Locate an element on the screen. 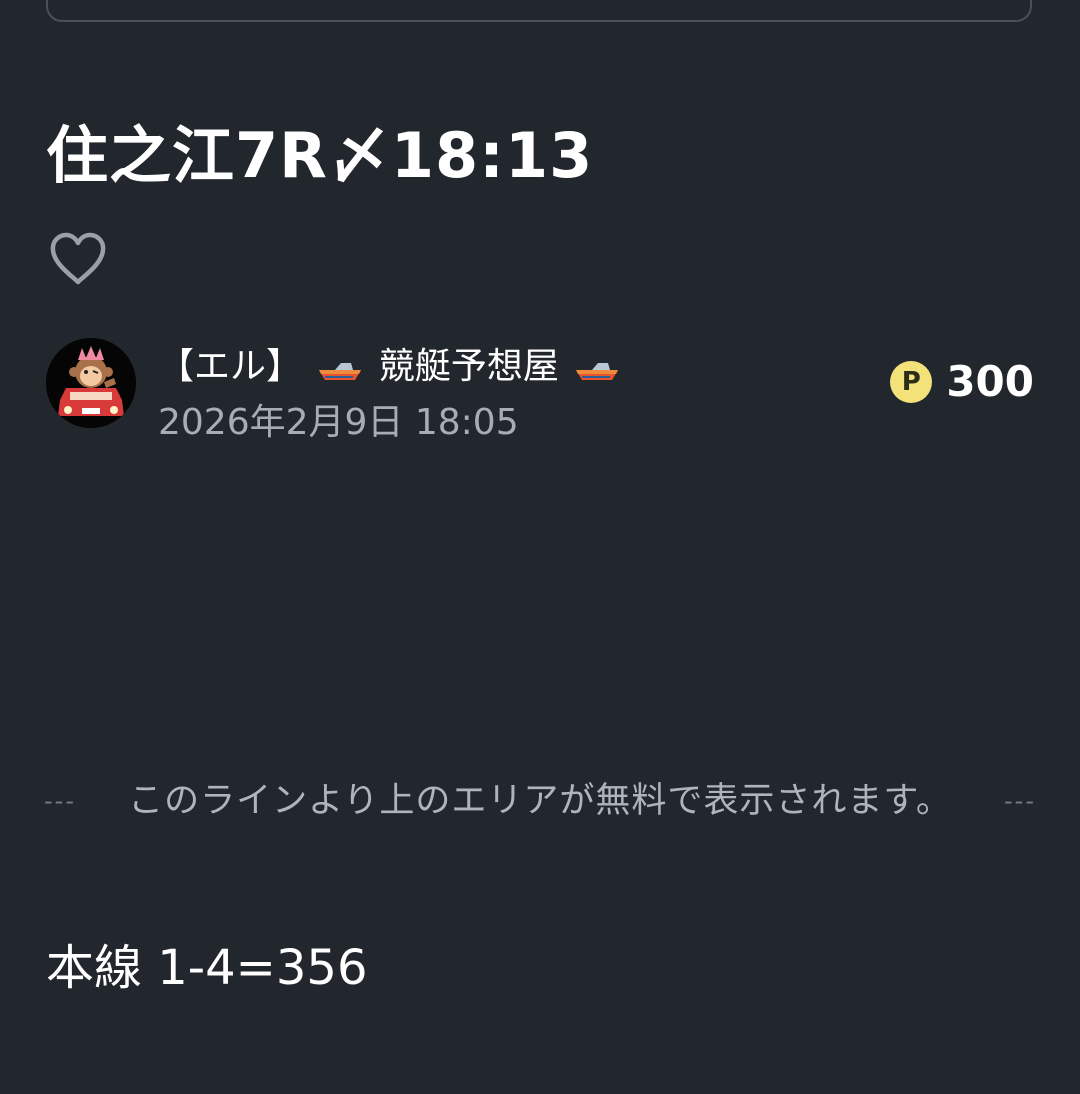 The width and height of the screenshot is (1080, 1094). monkey-in-car-avatar is located at coordinates (91, 383).